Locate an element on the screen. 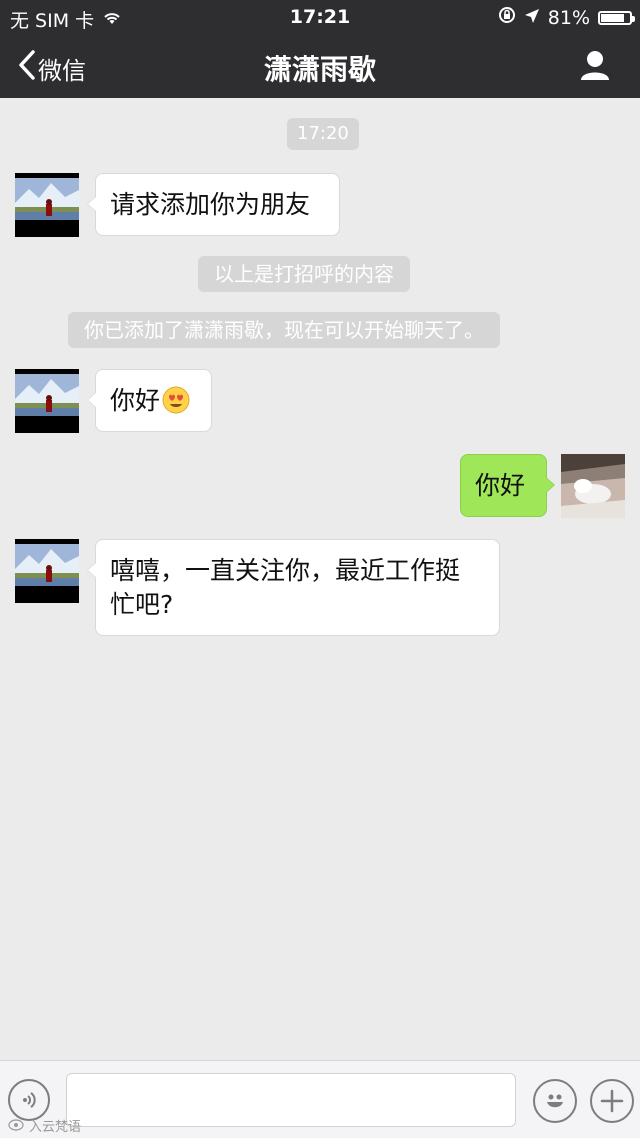 This screenshot has height=1138, width=640. location-arrow-icon is located at coordinates (532, 18).